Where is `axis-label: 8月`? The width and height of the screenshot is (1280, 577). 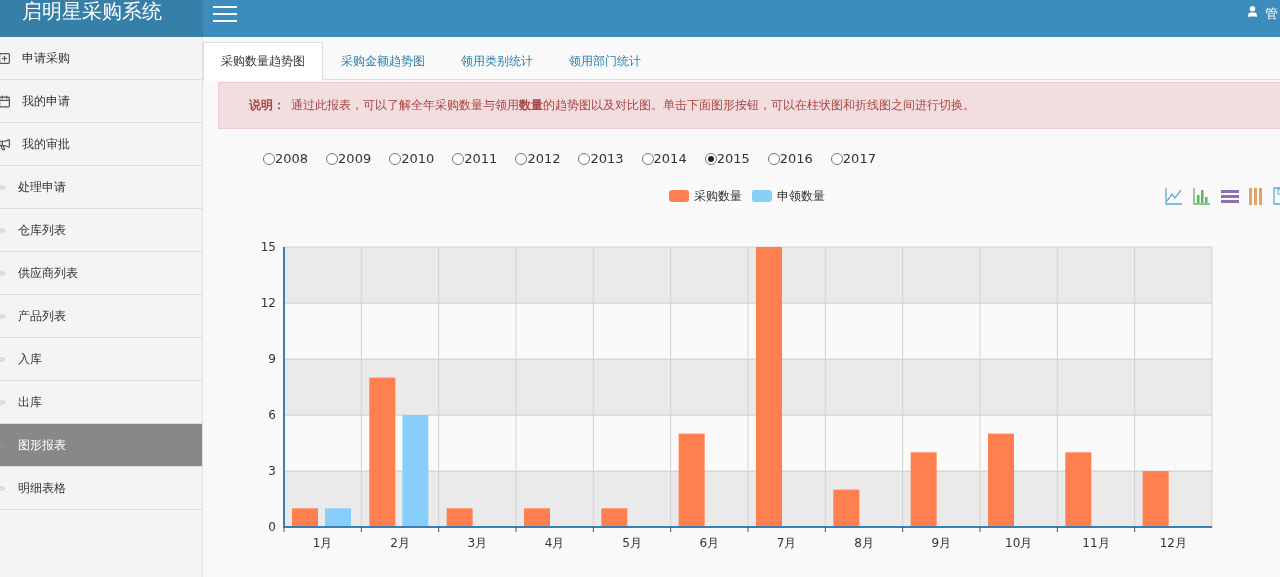
axis-label: 8月 is located at coordinates (864, 543).